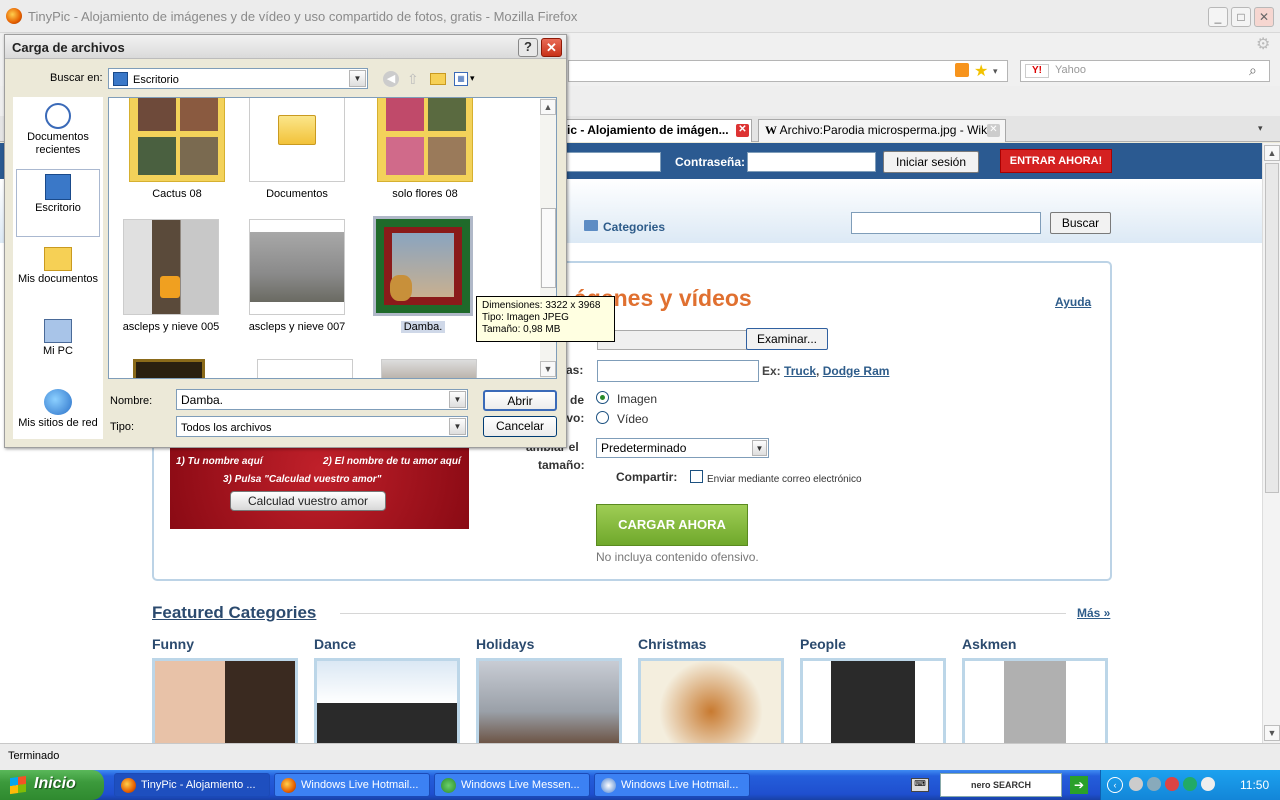 The height and width of the screenshot is (800, 1280). Describe the element at coordinates (551, 47) in the screenshot. I see `close-dialog-button: ✕` at that location.